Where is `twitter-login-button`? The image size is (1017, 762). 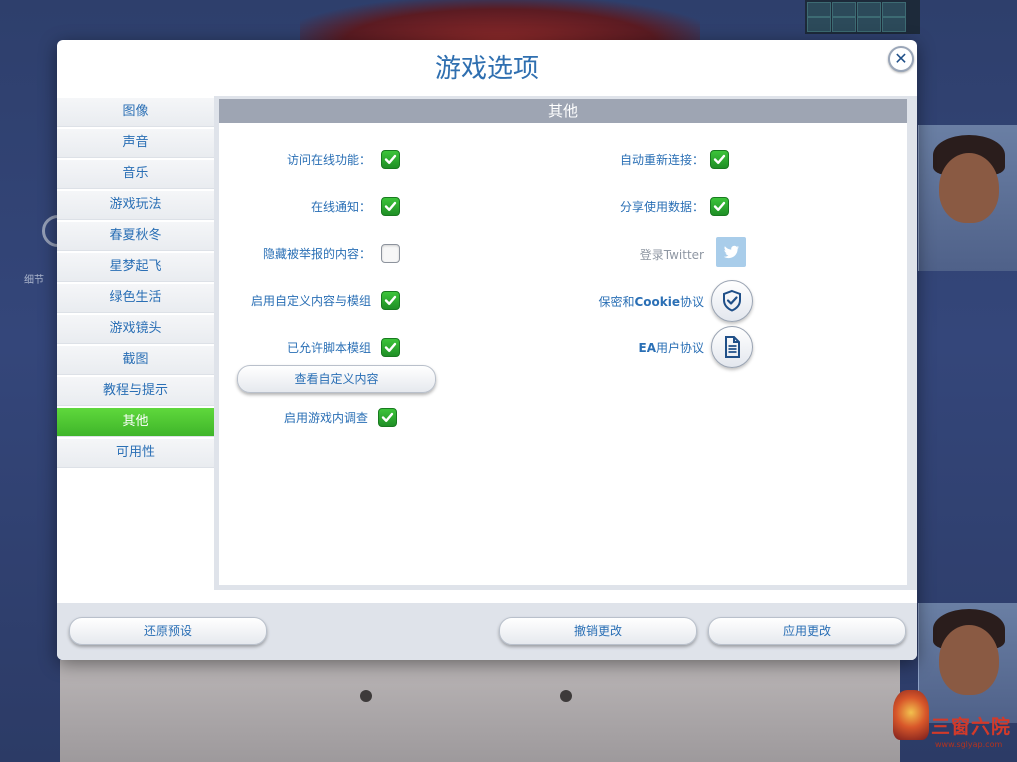
twitter-login-button is located at coordinates (731, 252).